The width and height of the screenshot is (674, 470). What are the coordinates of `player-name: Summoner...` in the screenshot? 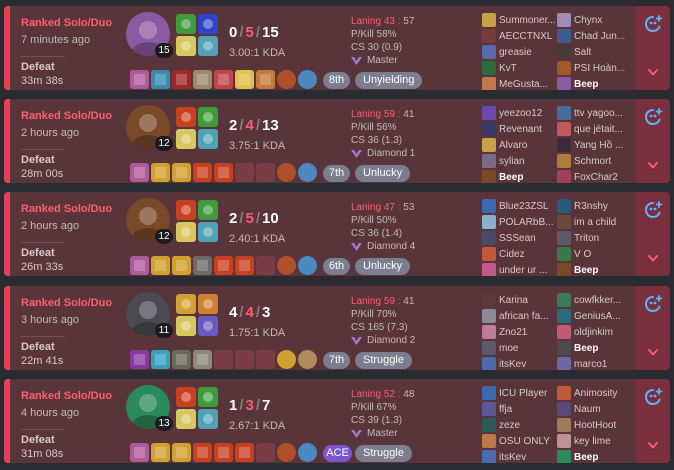 It's located at (527, 20).